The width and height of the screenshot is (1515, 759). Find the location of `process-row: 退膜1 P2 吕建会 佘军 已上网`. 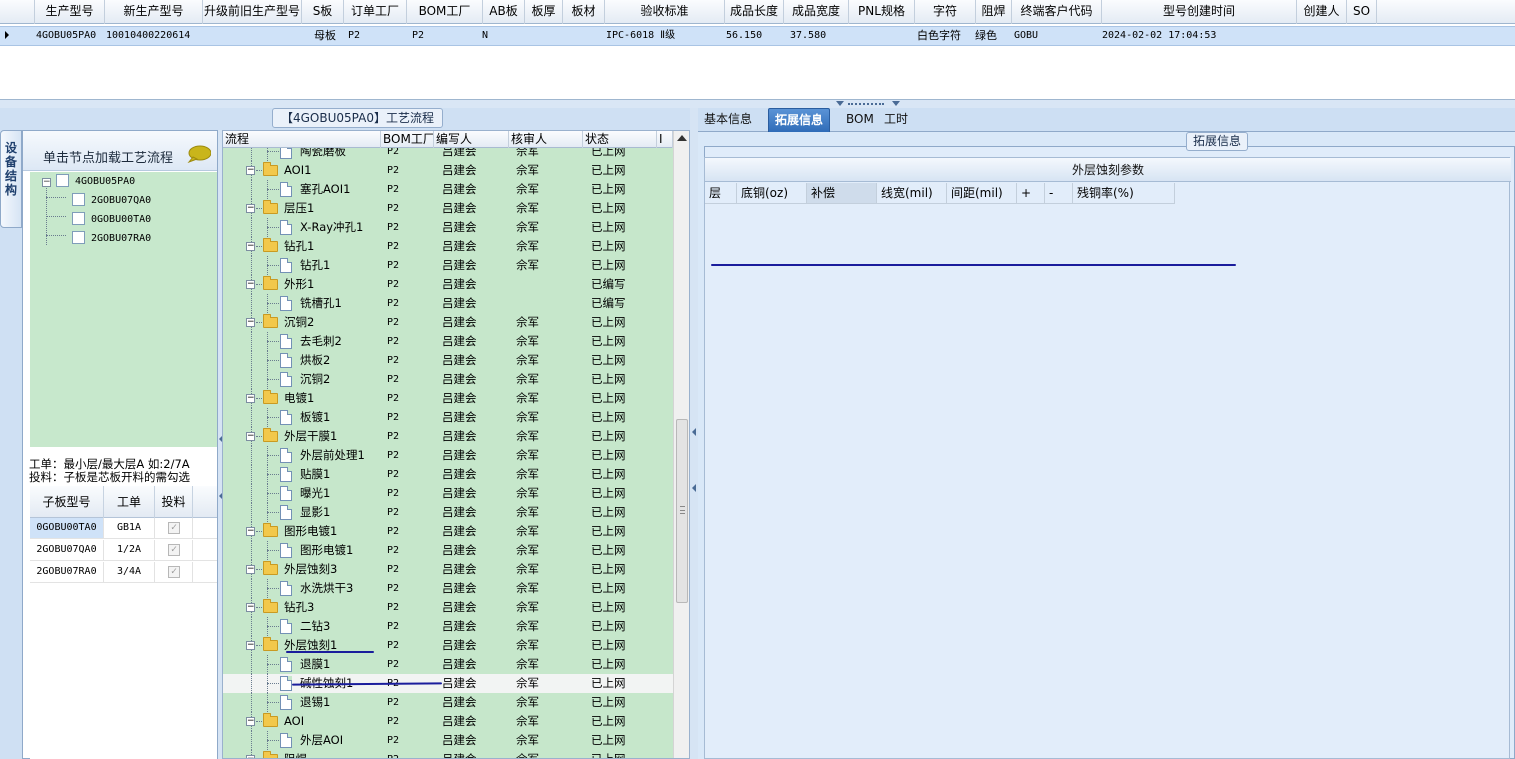

process-row: 退膜1 P2 吕建会 佘军 已上网 is located at coordinates (448, 664).